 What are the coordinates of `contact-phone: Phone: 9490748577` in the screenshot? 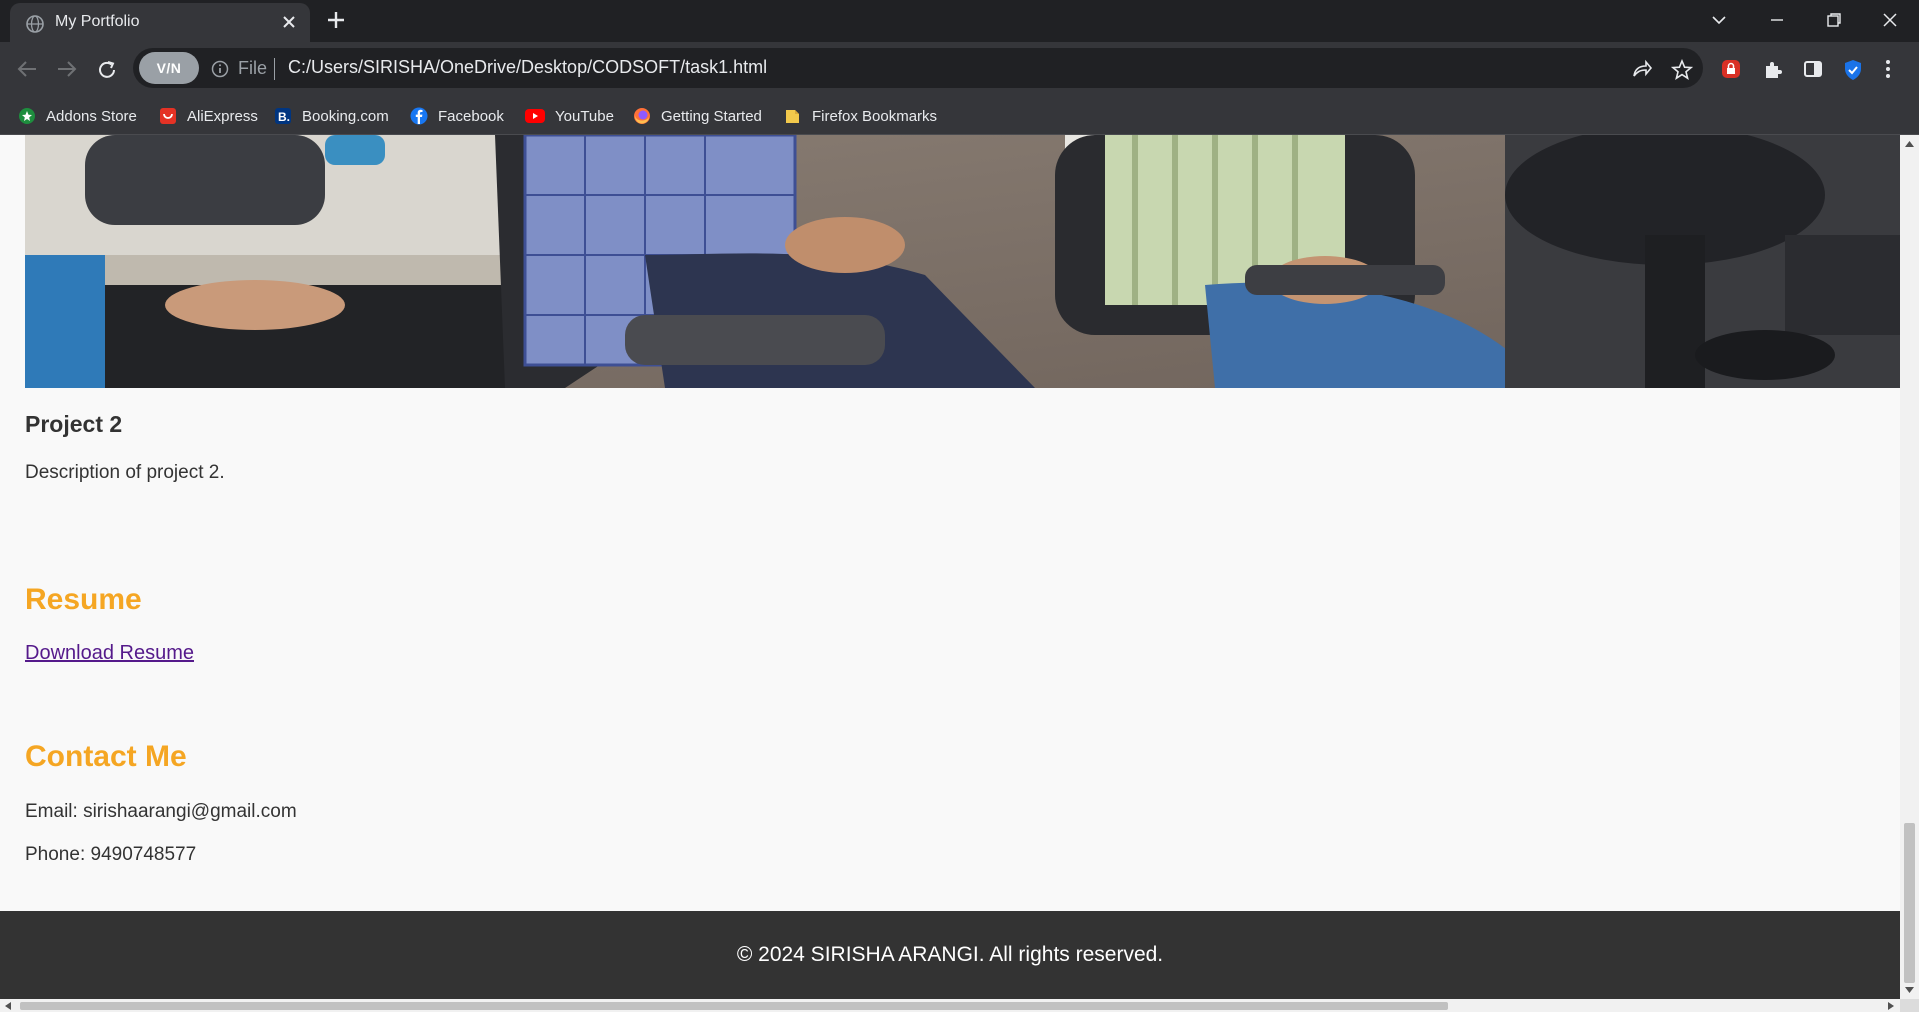 It's located at (111, 854).